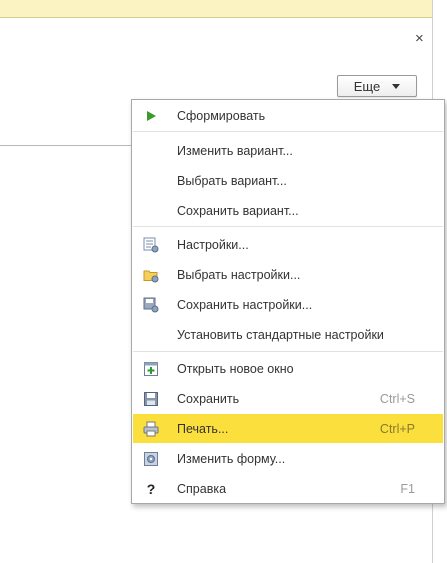  What do you see at coordinates (151, 245) in the screenshot?
I see `settings-icon` at bounding box center [151, 245].